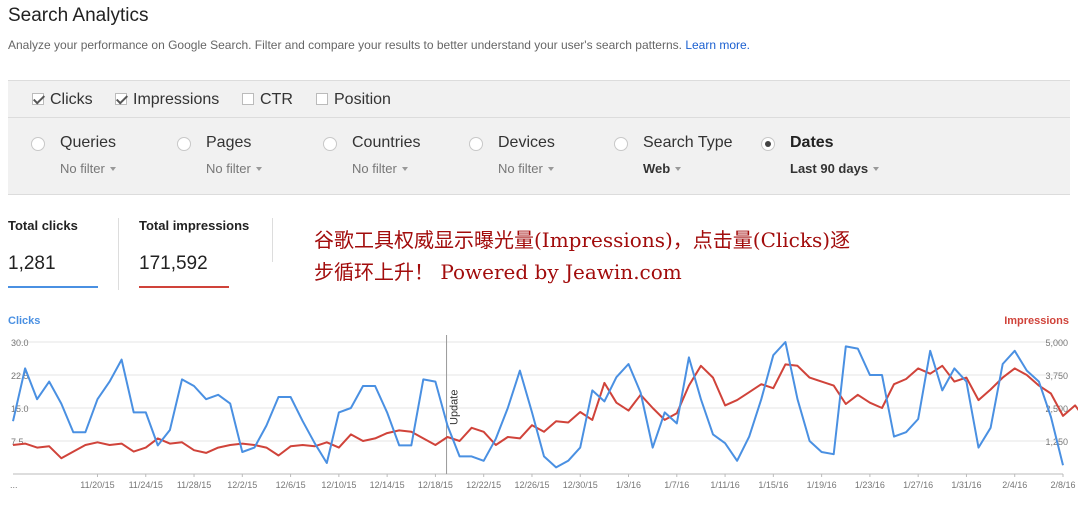  What do you see at coordinates (662, 168) in the screenshot?
I see `filter-dropdown: Web` at bounding box center [662, 168].